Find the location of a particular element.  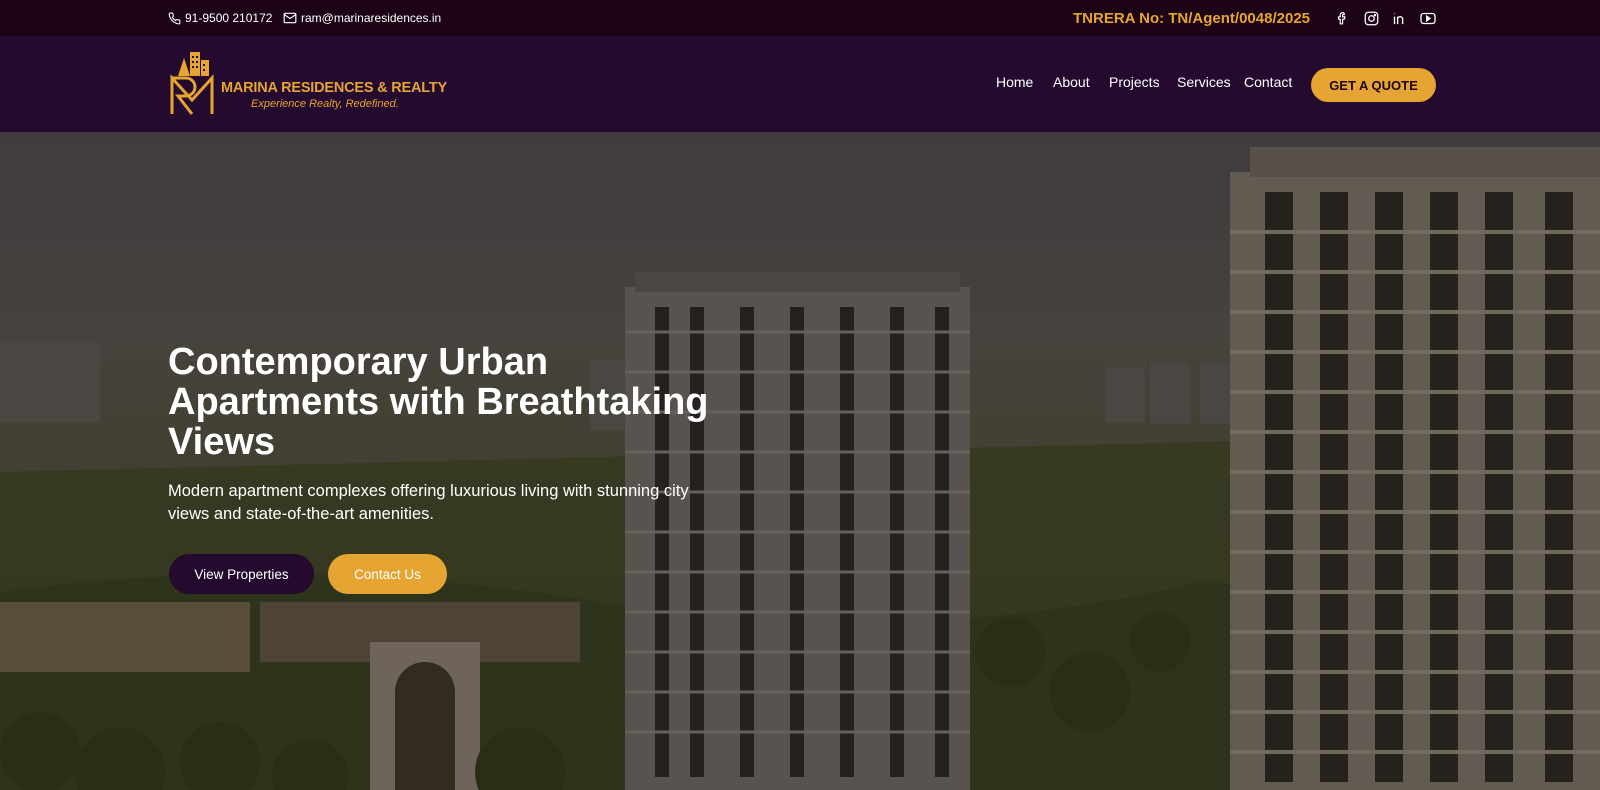

contact-us-button: Contact Us is located at coordinates (387, 574).